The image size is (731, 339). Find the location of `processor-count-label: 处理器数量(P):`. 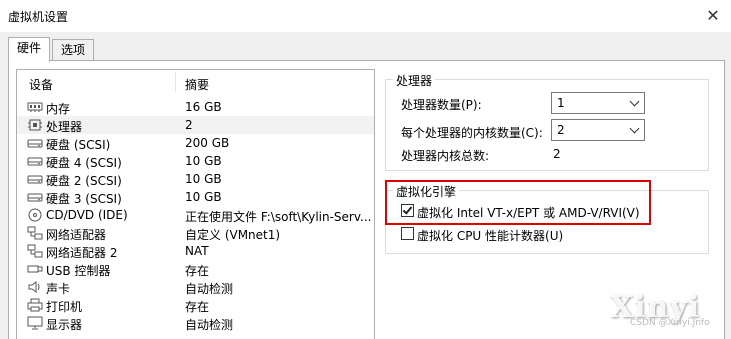

processor-count-label: 处理器数量(P): is located at coordinates (441, 105).